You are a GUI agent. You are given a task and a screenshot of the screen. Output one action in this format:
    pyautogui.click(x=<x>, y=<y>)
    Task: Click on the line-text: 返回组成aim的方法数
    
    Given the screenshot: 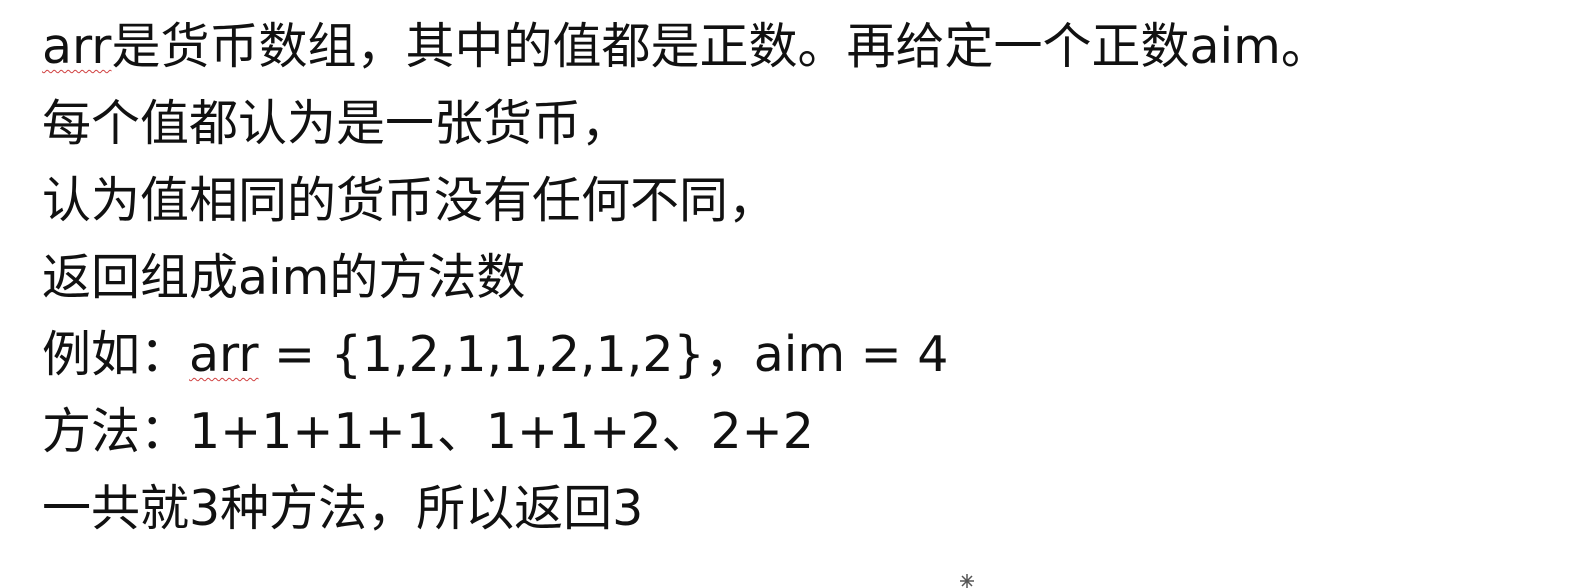 What is the action you would take?
    pyautogui.click(x=284, y=277)
    